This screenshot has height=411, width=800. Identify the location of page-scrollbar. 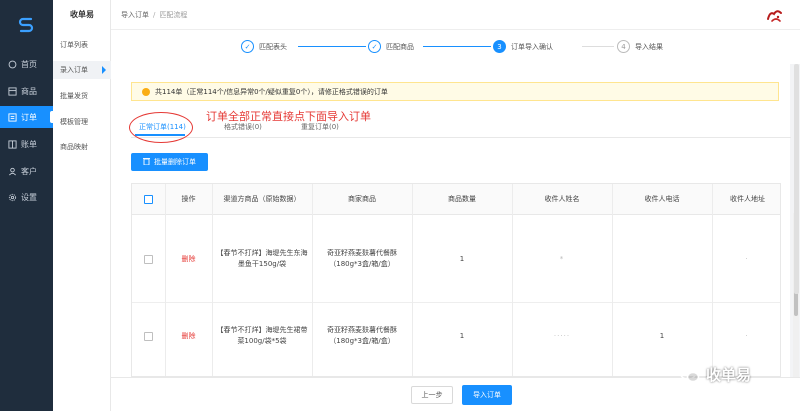
(796, 179).